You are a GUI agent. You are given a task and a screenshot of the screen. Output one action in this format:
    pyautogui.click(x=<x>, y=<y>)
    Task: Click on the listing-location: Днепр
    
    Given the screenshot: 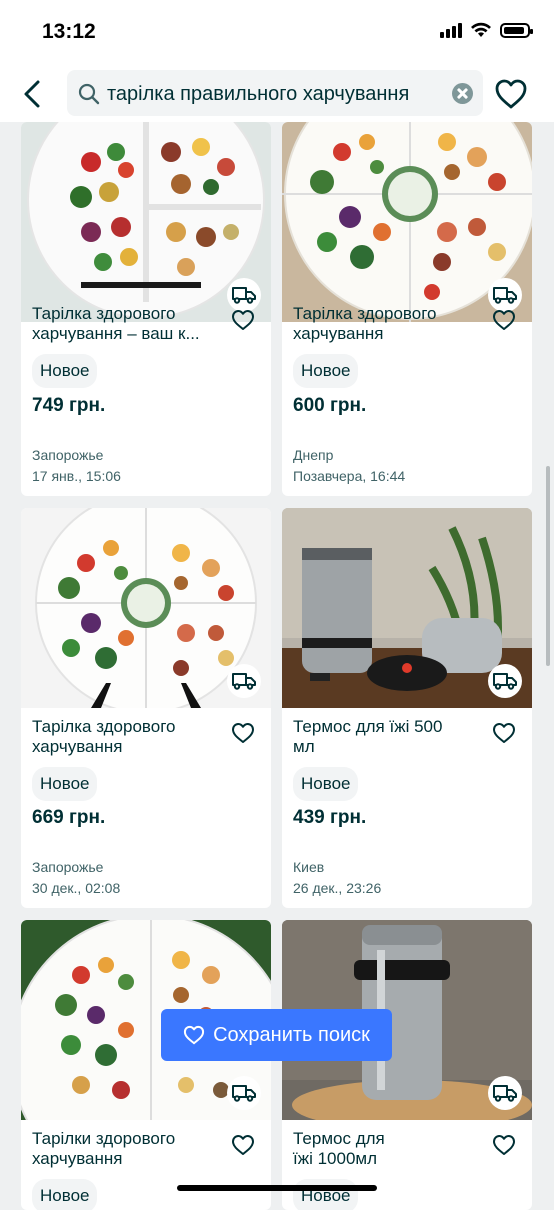 What is the action you would take?
    pyautogui.click(x=313, y=455)
    